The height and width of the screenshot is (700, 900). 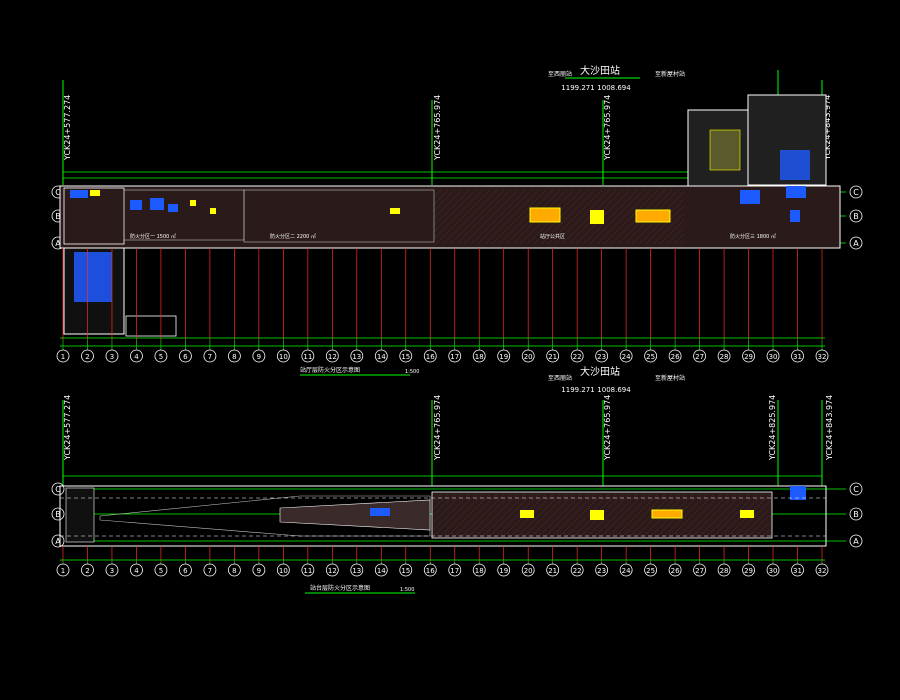 What do you see at coordinates (614, 390) in the screenshot?
I see `mileage-right-lower: 1008.694` at bounding box center [614, 390].